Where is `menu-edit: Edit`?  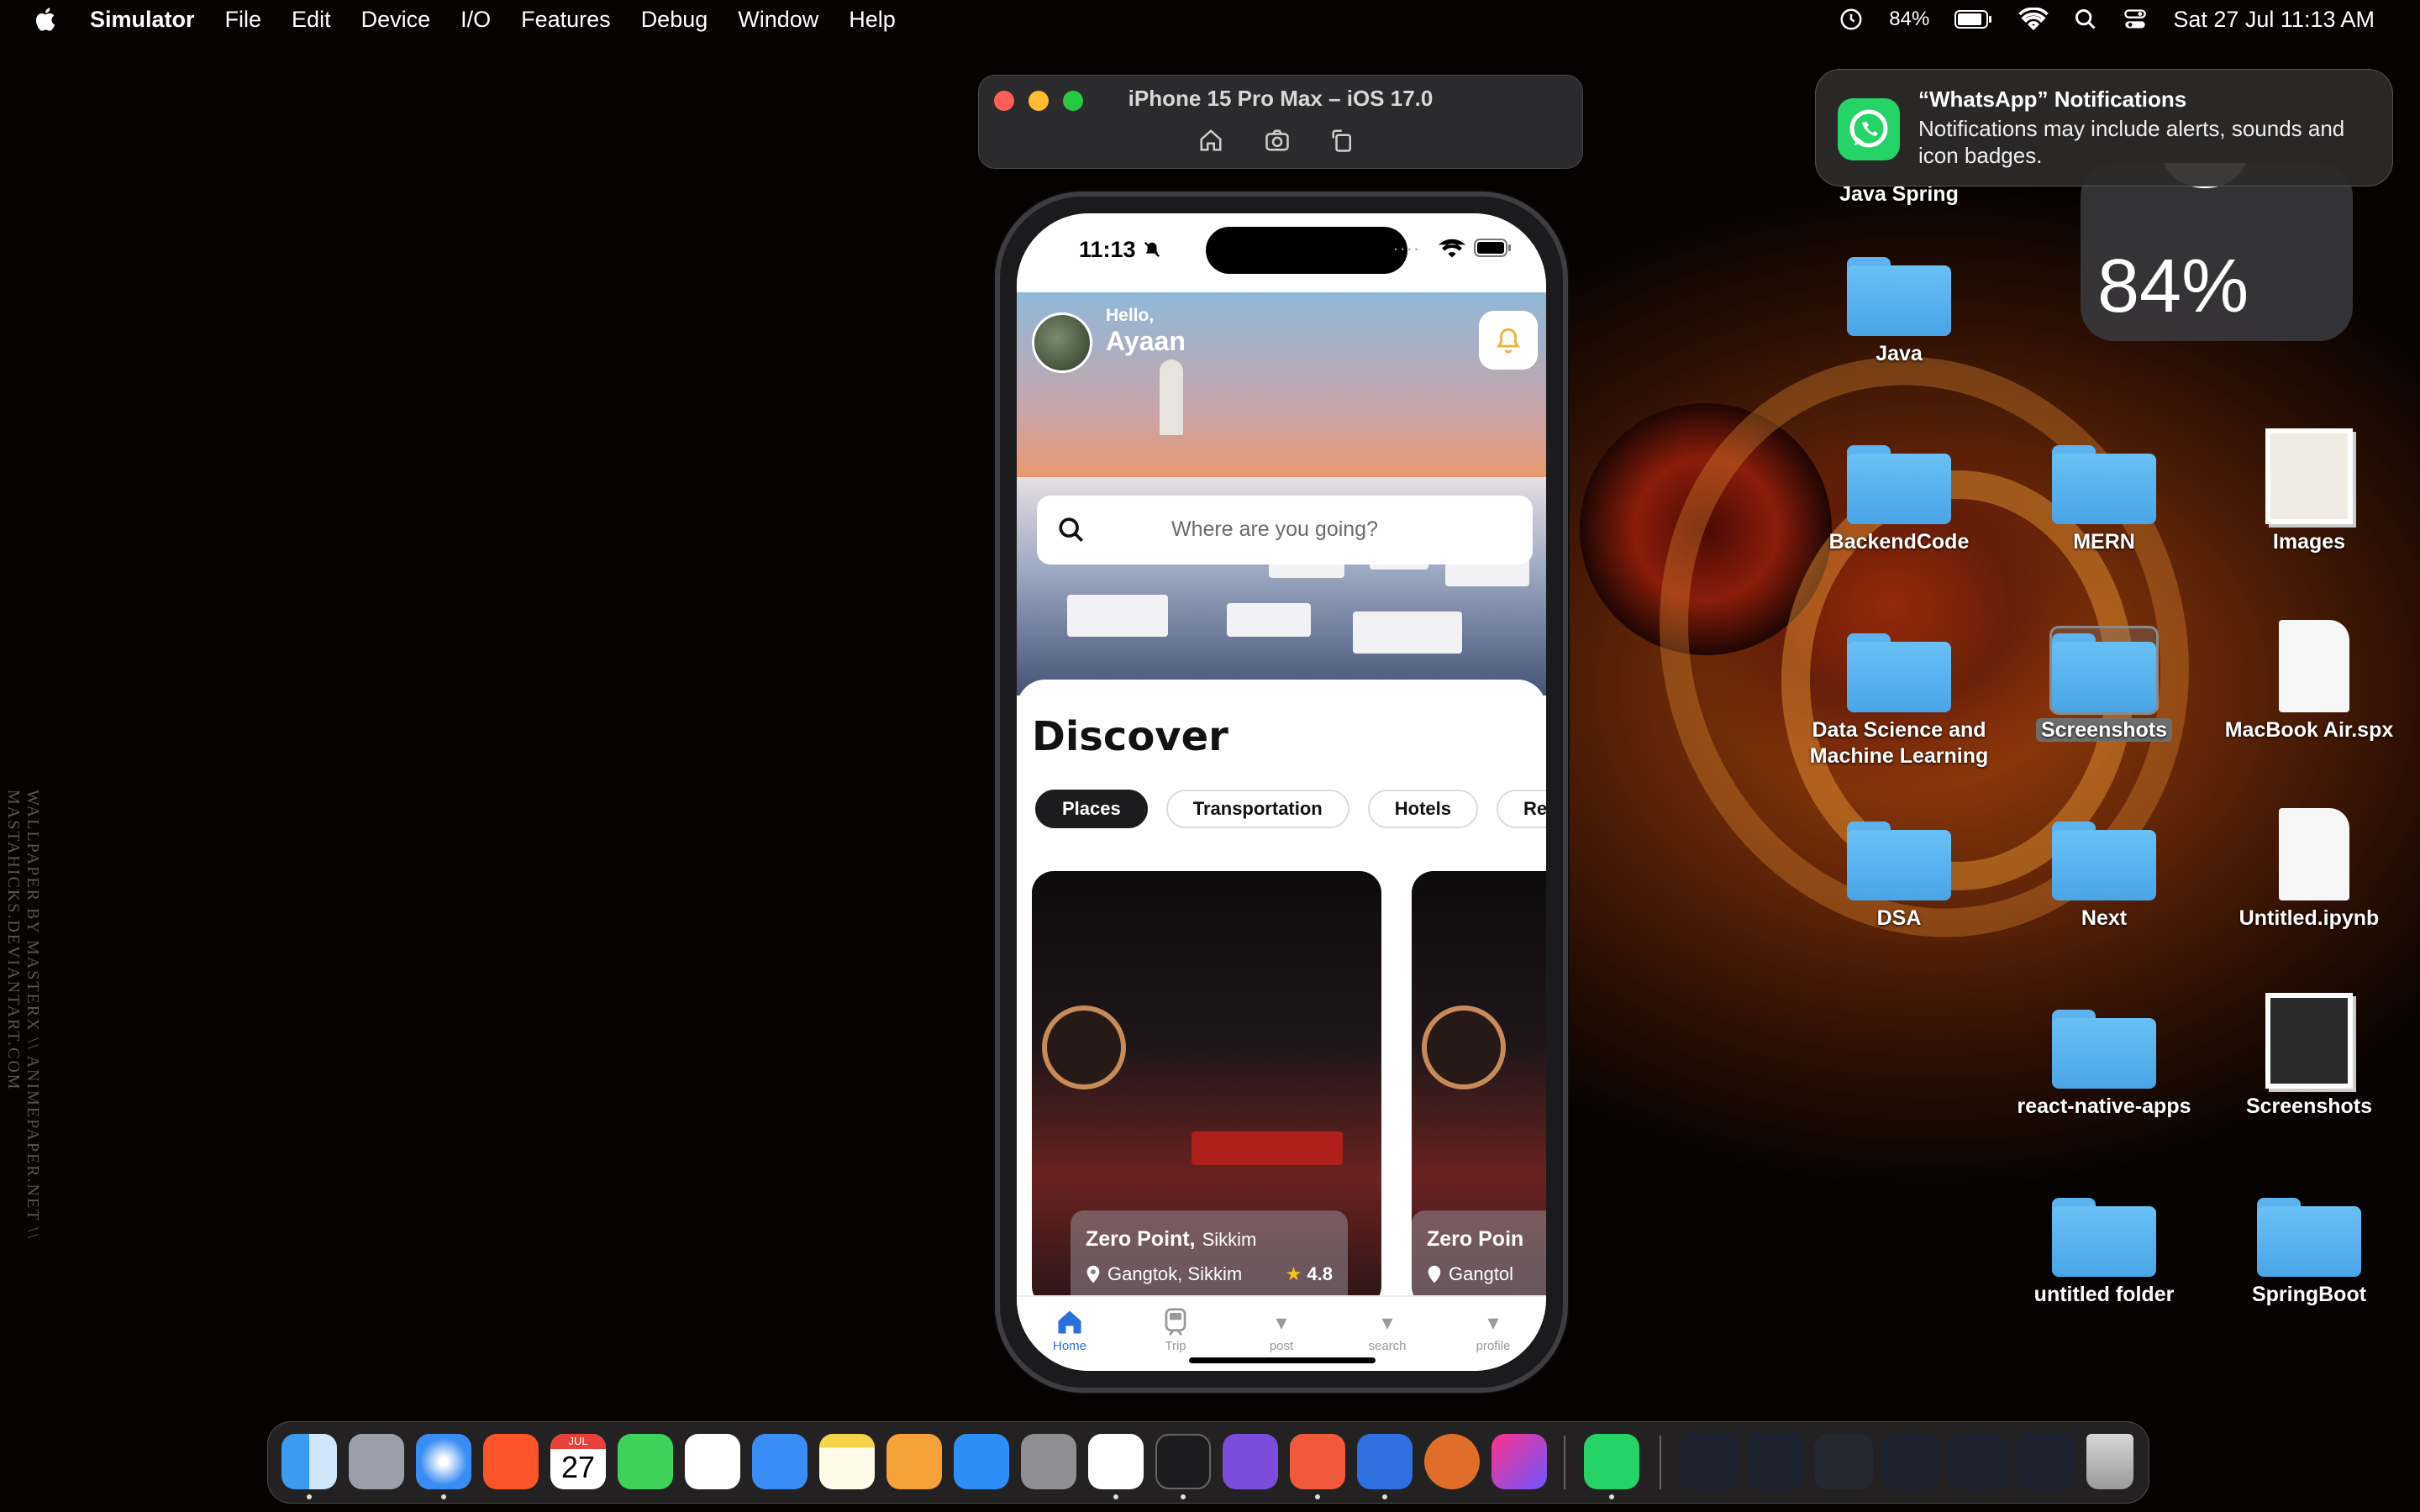
menu-edit: Edit is located at coordinates (311, 20).